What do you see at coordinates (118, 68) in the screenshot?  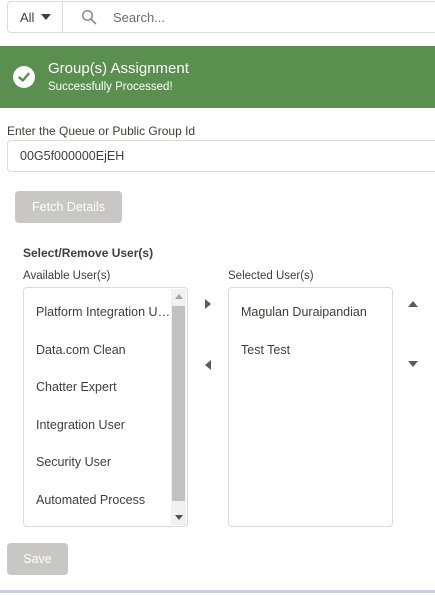 I see `toast-title: Group(s) Assignment` at bounding box center [118, 68].